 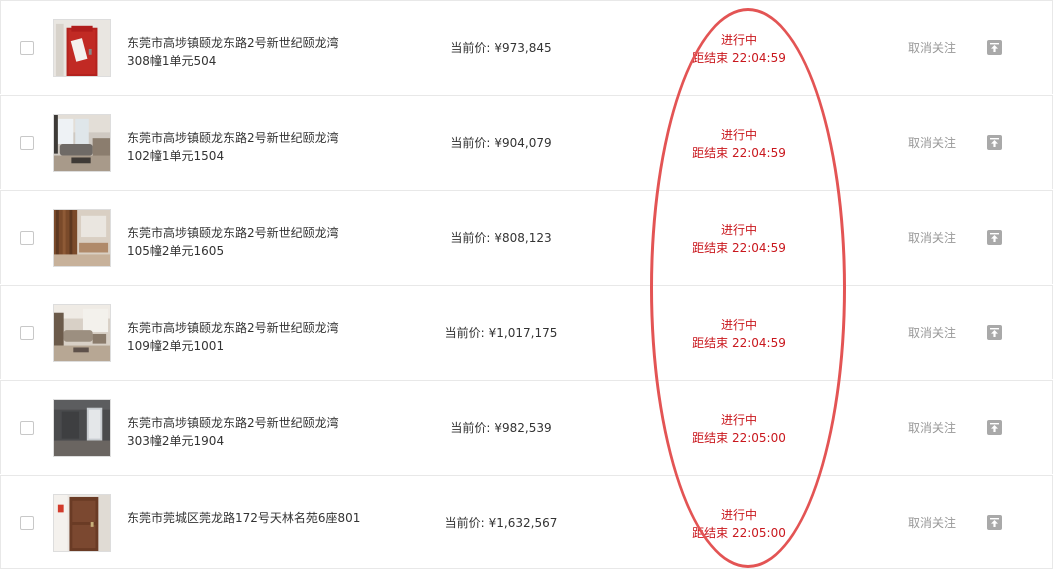 What do you see at coordinates (247, 432) in the screenshot?
I see `property-title: 东莞市高埗镇颐龙东路2号新世纪颐龙湾 303幢2单元1904` at bounding box center [247, 432].